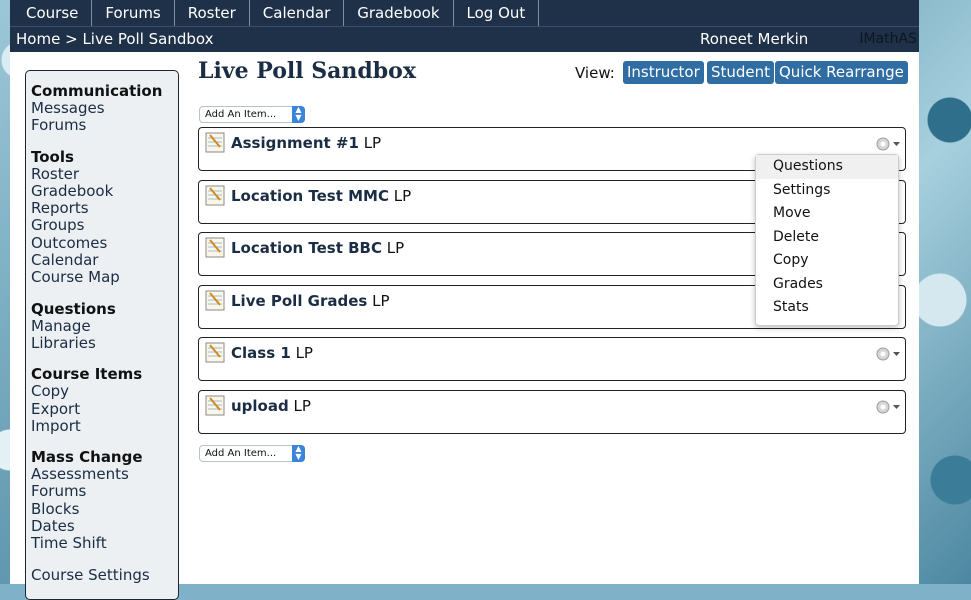 This screenshot has height=600, width=971. Describe the element at coordinates (104, 391) in the screenshot. I see `sidebar-link-copy: Copy` at that location.